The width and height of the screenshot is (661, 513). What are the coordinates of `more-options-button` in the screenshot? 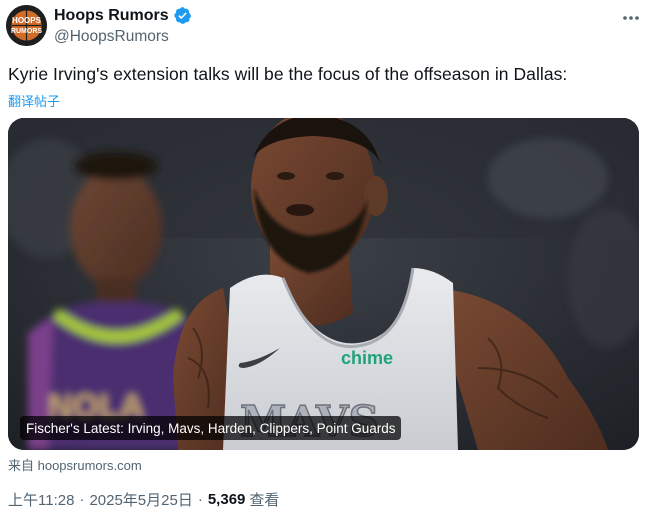 It's located at (631, 18).